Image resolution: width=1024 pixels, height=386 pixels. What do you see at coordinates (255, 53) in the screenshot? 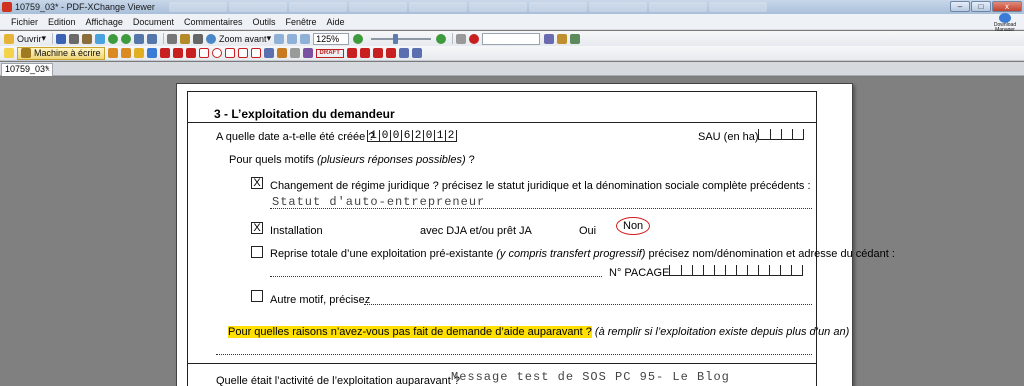
I see `polyline-icon` at bounding box center [255, 53].